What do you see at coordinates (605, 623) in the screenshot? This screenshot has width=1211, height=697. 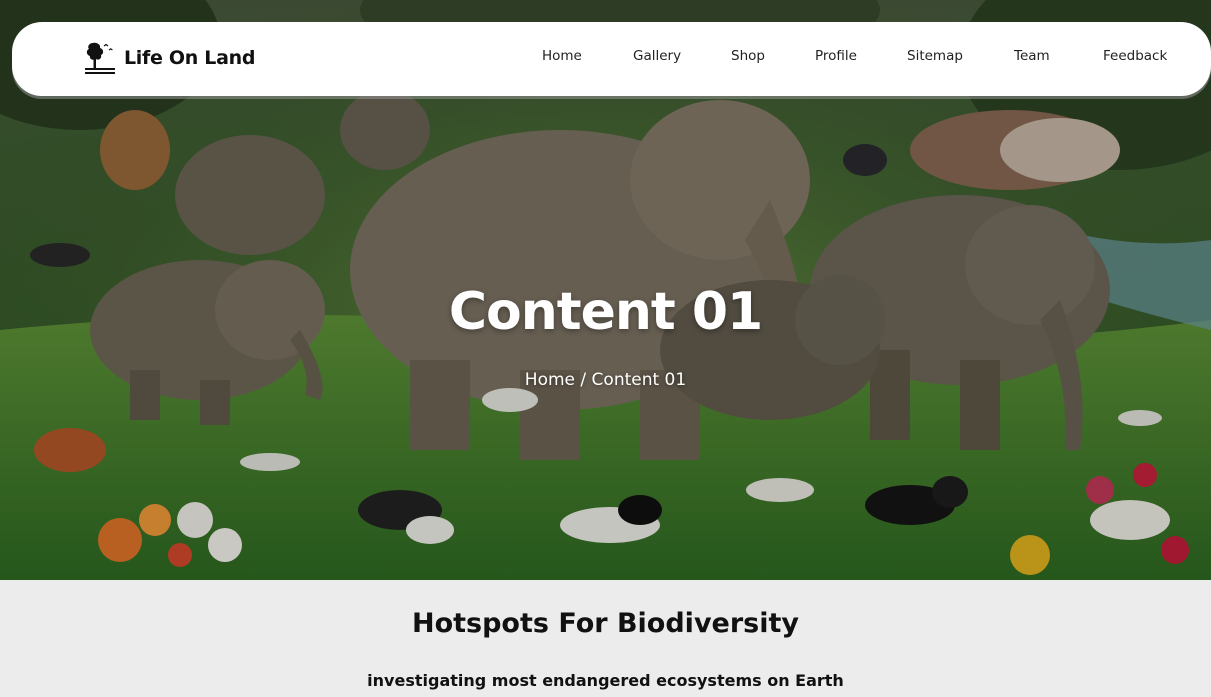 I see `section-title: Hotspots For Biodiversity` at bounding box center [605, 623].